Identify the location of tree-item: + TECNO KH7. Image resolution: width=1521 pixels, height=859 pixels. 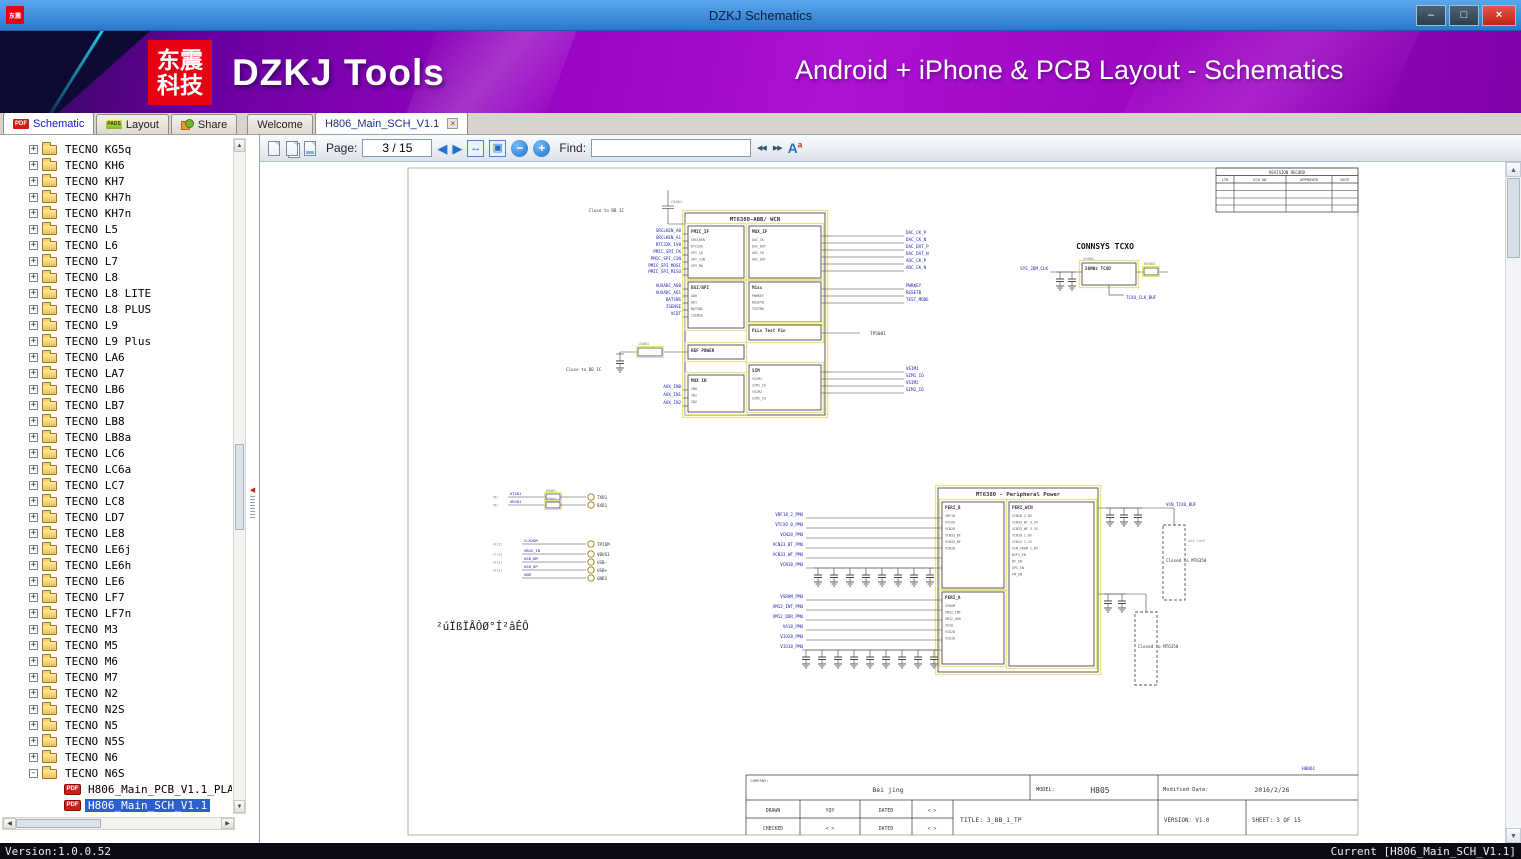
(116, 181).